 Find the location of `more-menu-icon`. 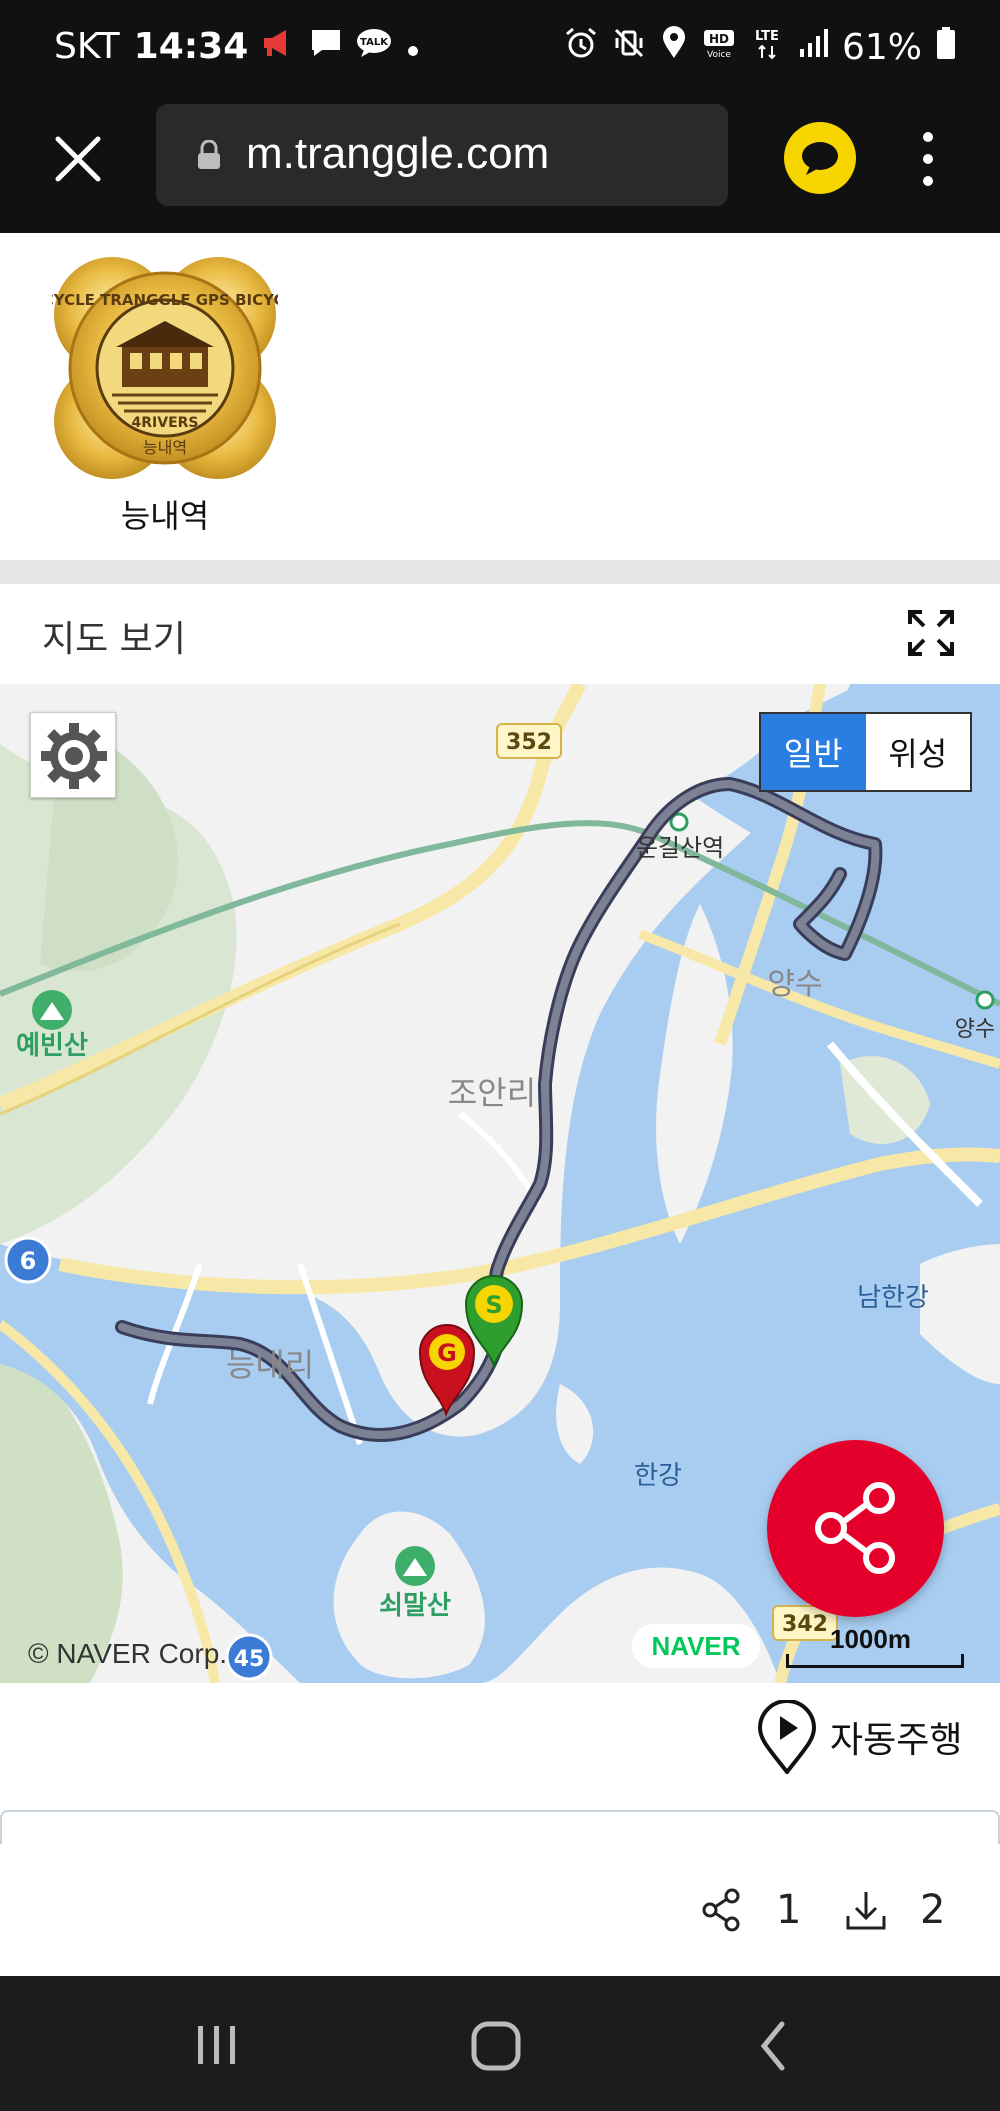

more-menu-icon is located at coordinates (928, 159).